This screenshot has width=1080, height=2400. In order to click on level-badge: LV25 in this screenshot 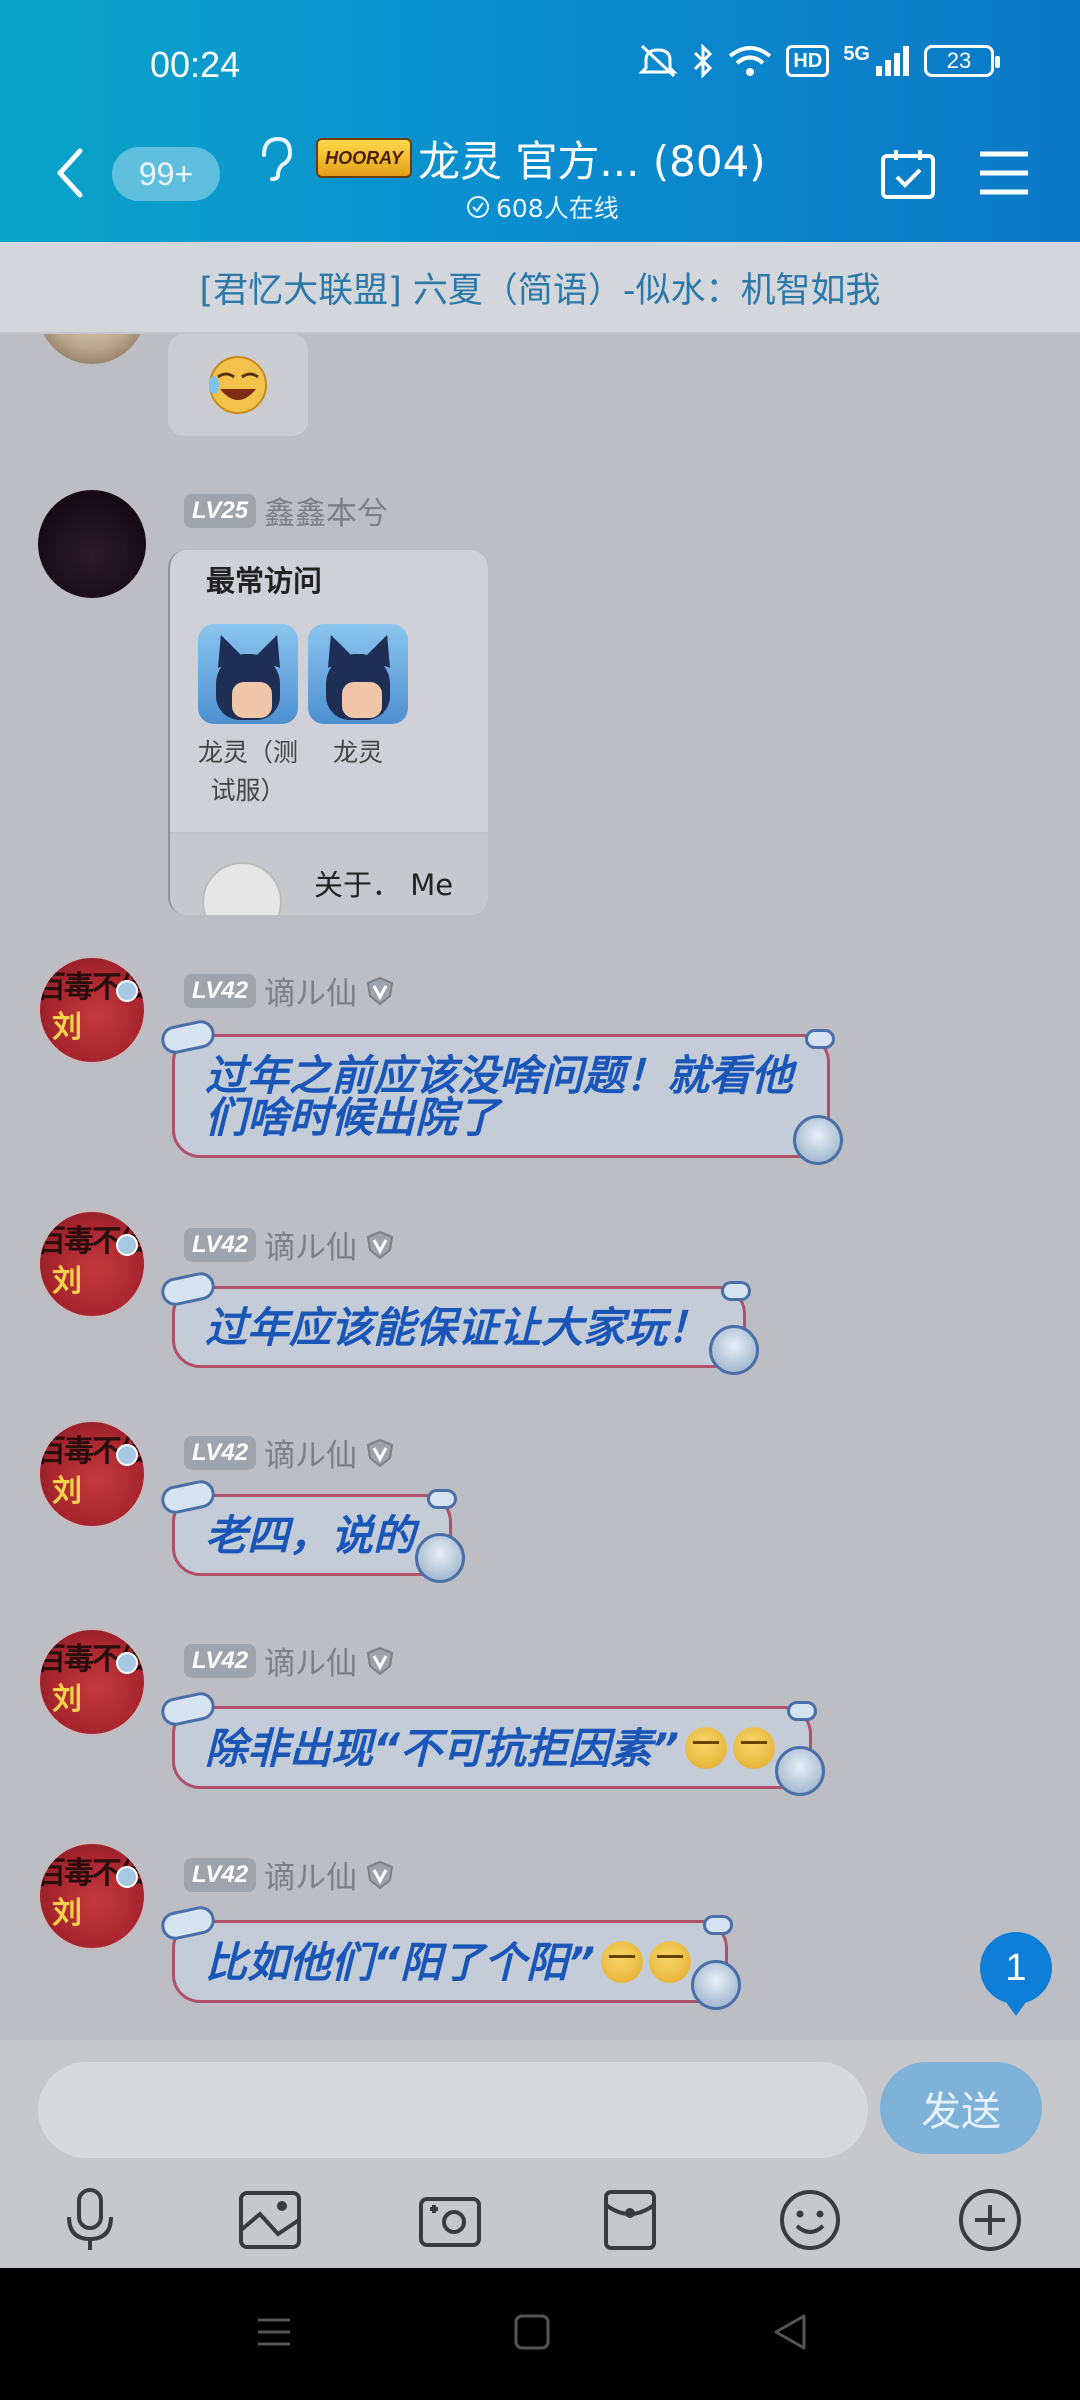, I will do `click(220, 510)`.